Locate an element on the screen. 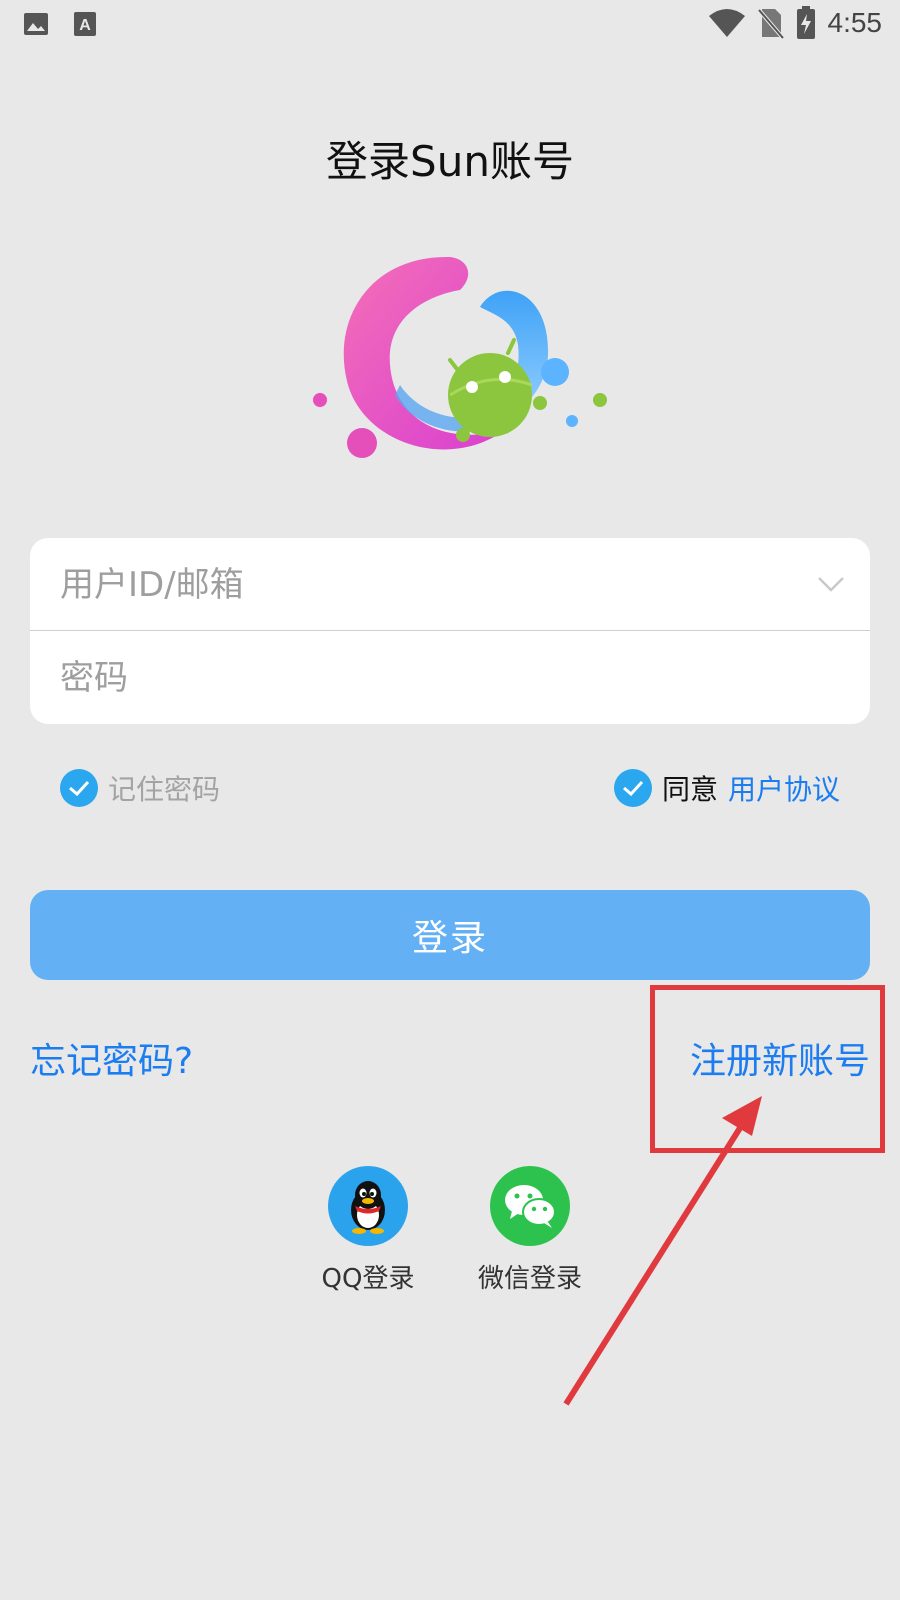  agree-terms-checkbox: 同意 用户协议 is located at coordinates (726, 788).